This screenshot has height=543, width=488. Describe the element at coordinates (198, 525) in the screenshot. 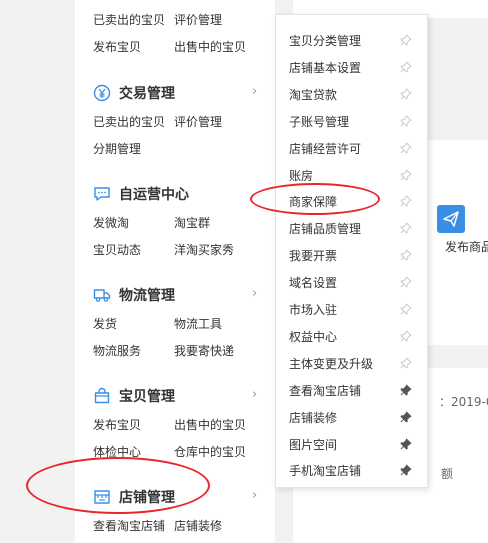

I see `sidebar-link-store-decoration: 店铺装修` at that location.